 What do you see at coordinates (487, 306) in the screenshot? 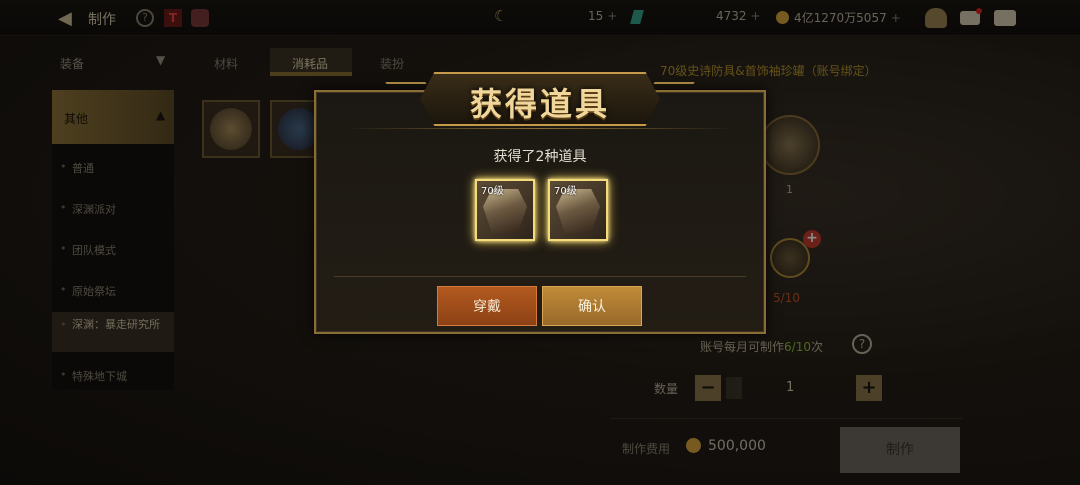
I see `equip-button: 穿戴` at bounding box center [487, 306].